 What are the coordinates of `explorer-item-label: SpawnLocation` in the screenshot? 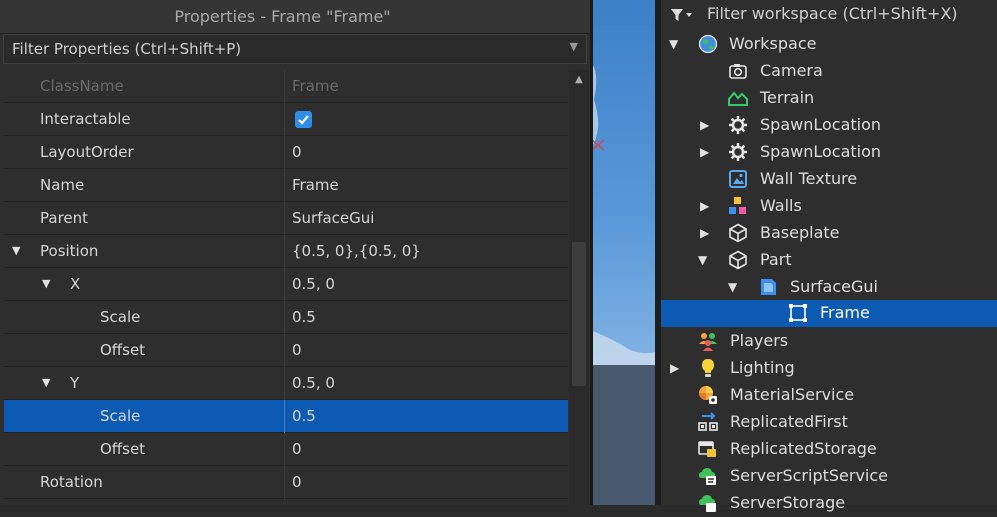 It's located at (821, 151).